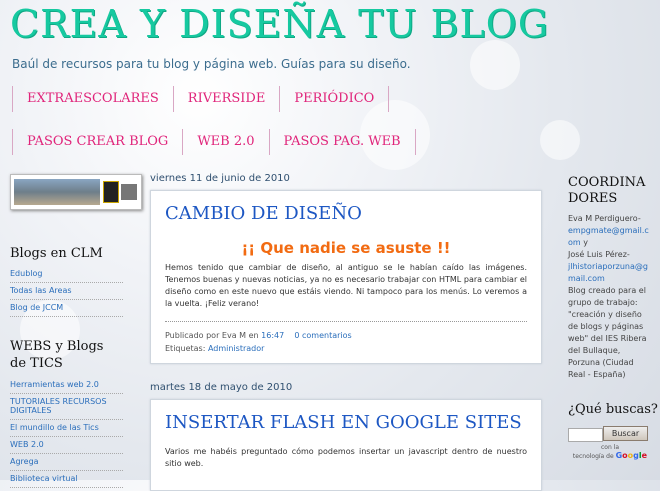  I want to click on time-prefix: en, so click(253, 335).